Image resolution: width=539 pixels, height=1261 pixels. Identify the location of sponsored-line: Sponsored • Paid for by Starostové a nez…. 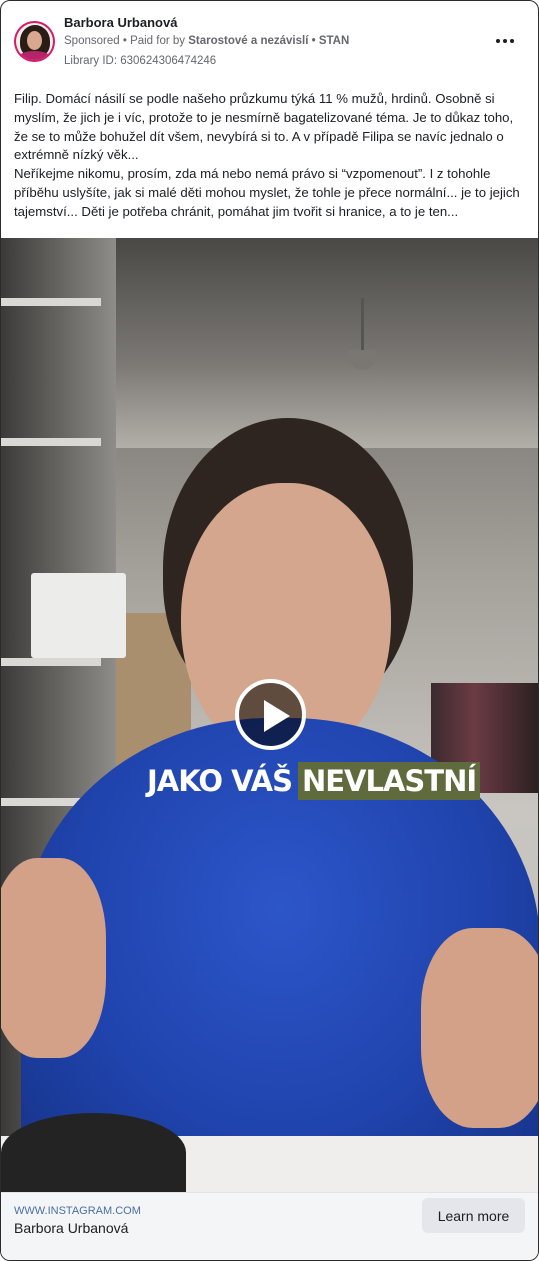
(206, 41).